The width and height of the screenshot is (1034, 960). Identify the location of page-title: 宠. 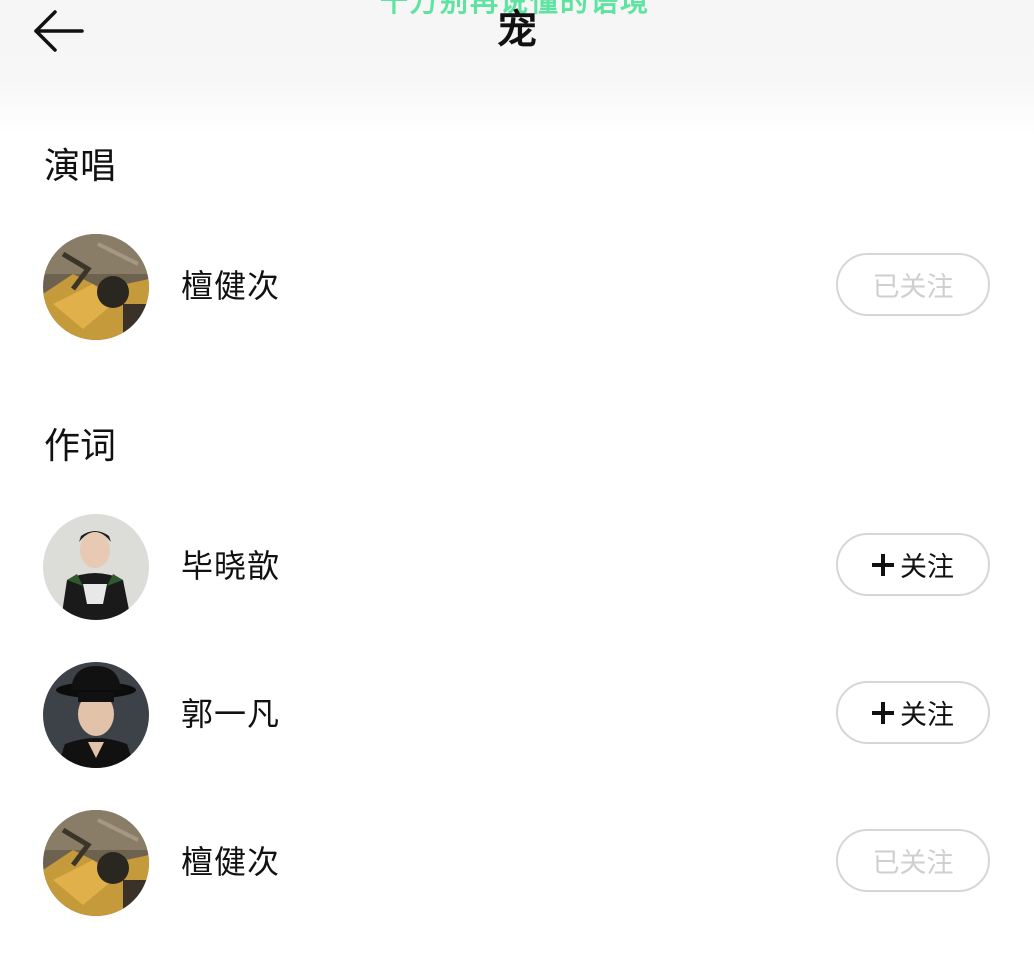
(517, 30).